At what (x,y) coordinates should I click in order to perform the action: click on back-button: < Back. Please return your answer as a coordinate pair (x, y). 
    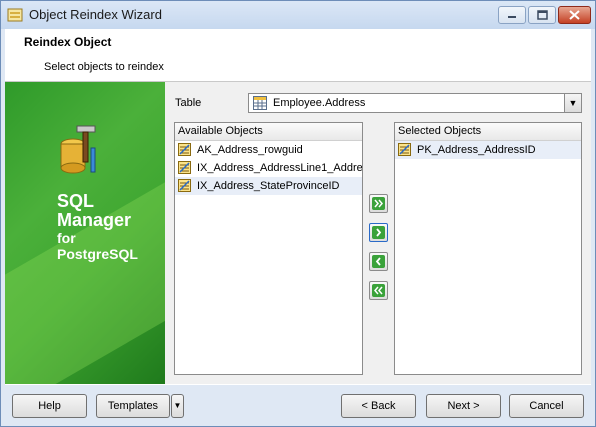
    Looking at the image, I should click on (378, 406).